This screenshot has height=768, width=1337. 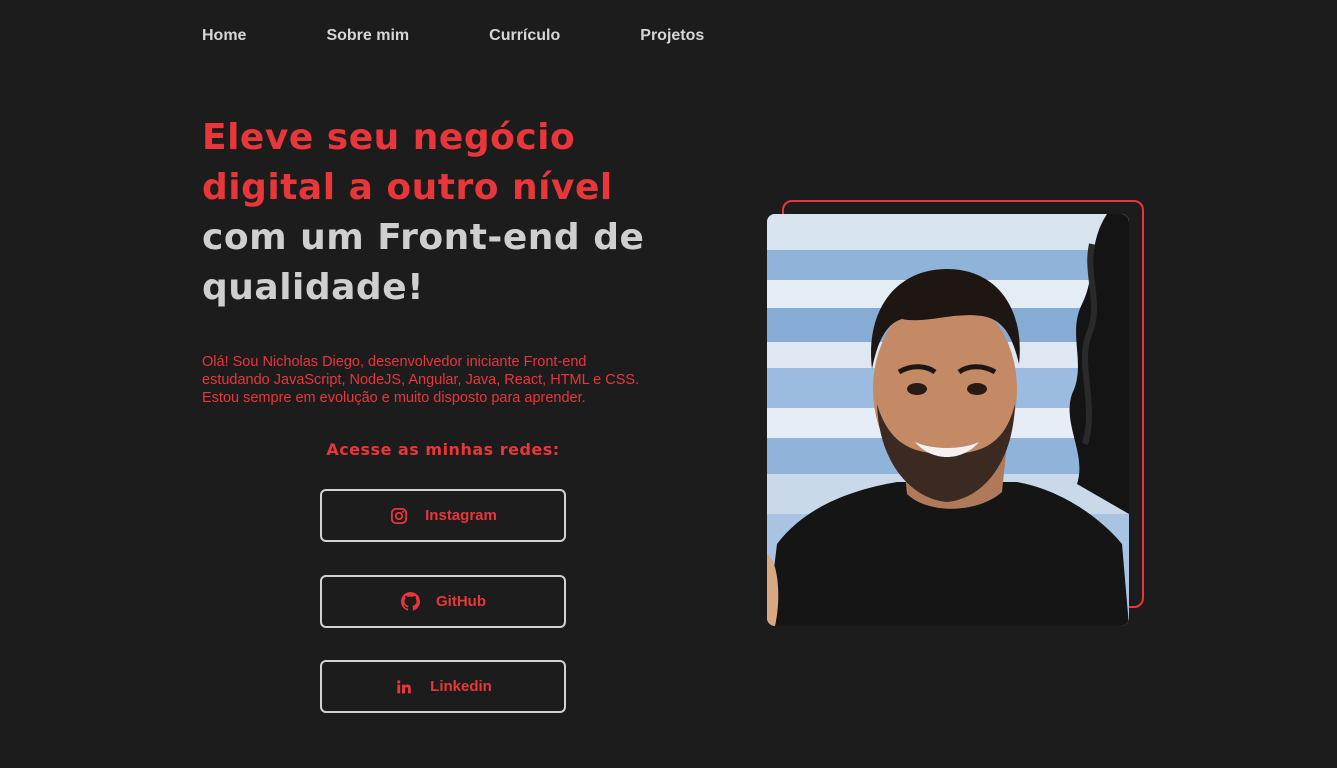 I want to click on profile-photo, so click(x=948, y=420).